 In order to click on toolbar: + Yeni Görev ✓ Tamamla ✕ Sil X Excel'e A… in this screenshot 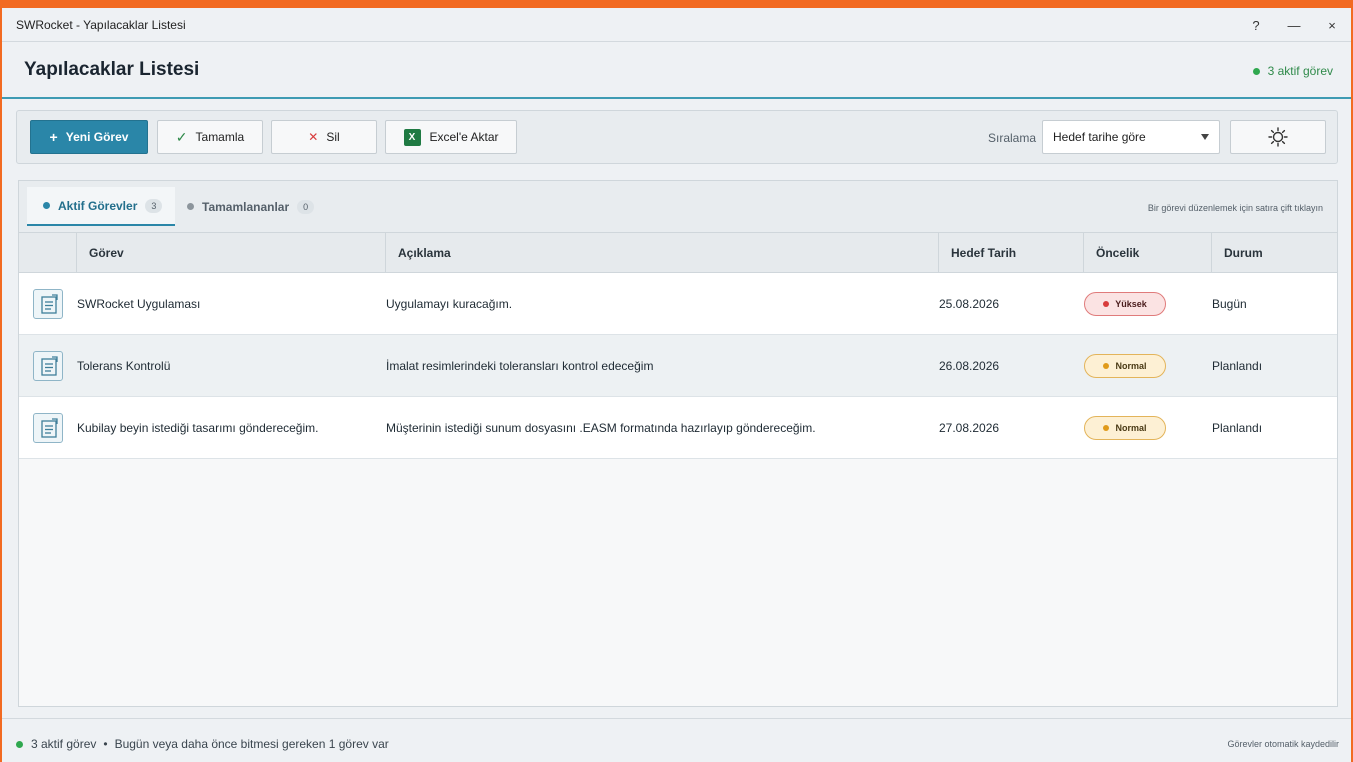, I will do `click(677, 137)`.